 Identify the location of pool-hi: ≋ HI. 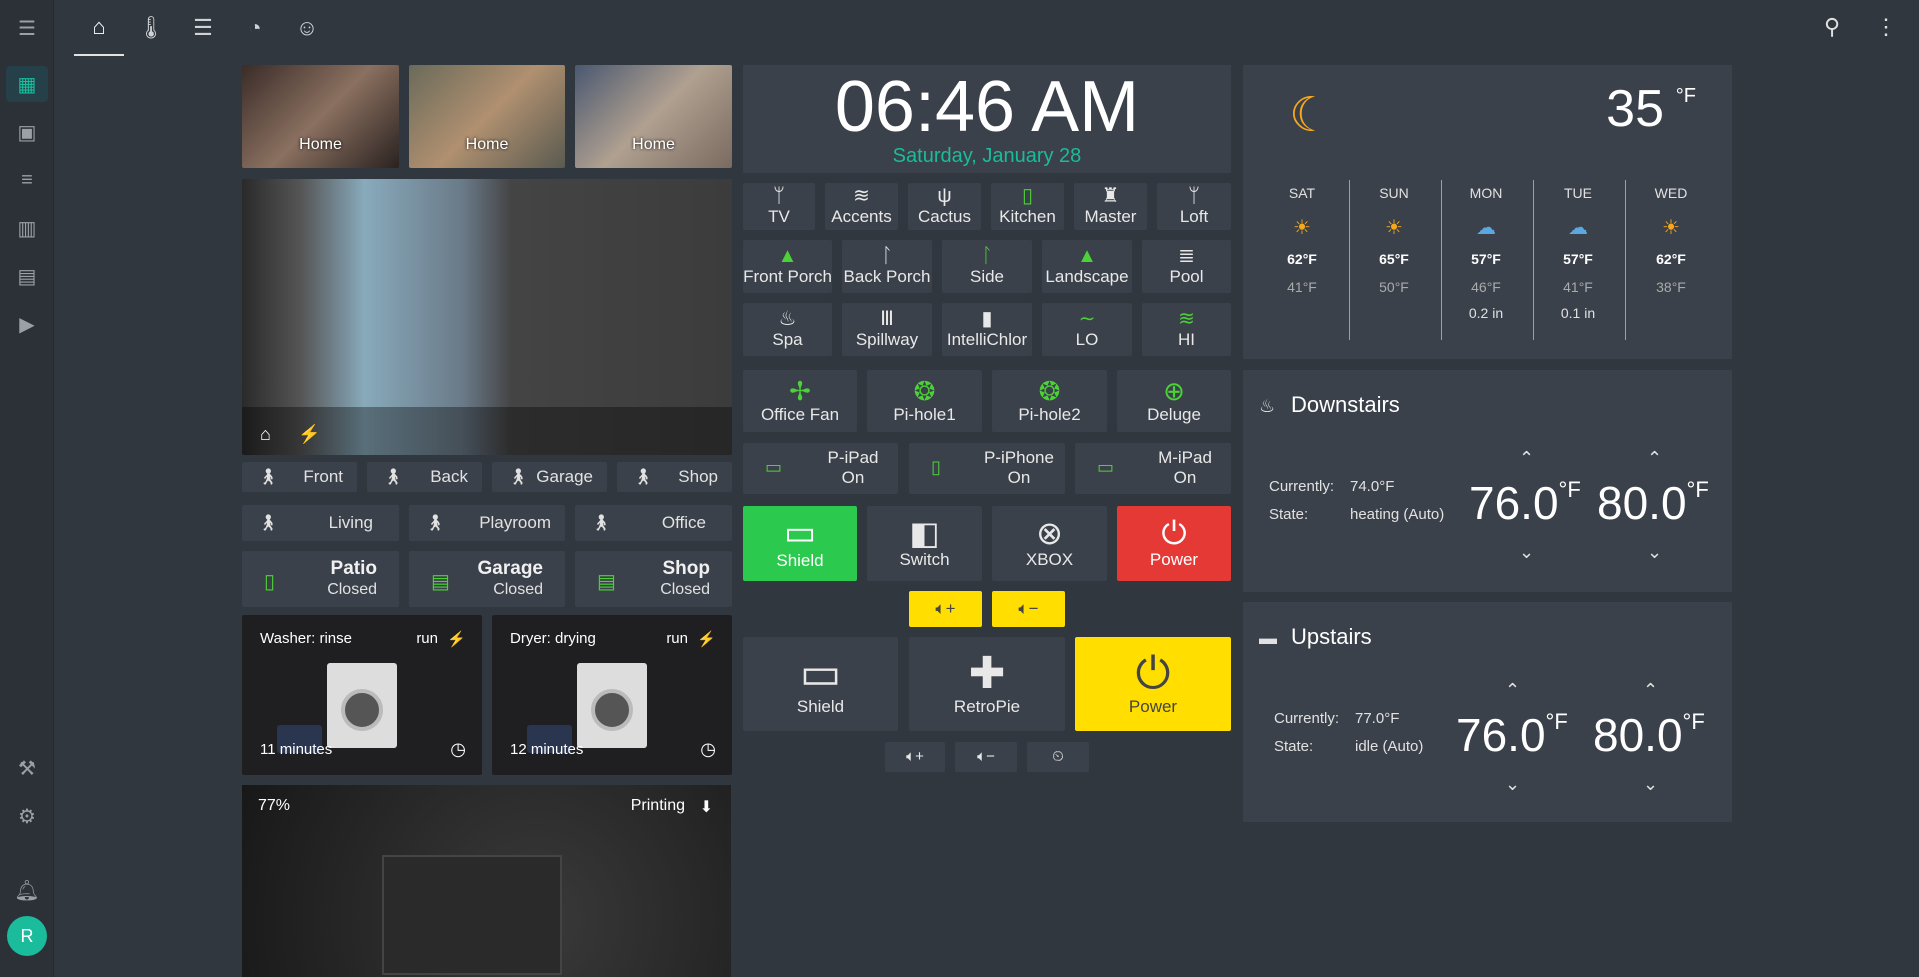
(1186, 329).